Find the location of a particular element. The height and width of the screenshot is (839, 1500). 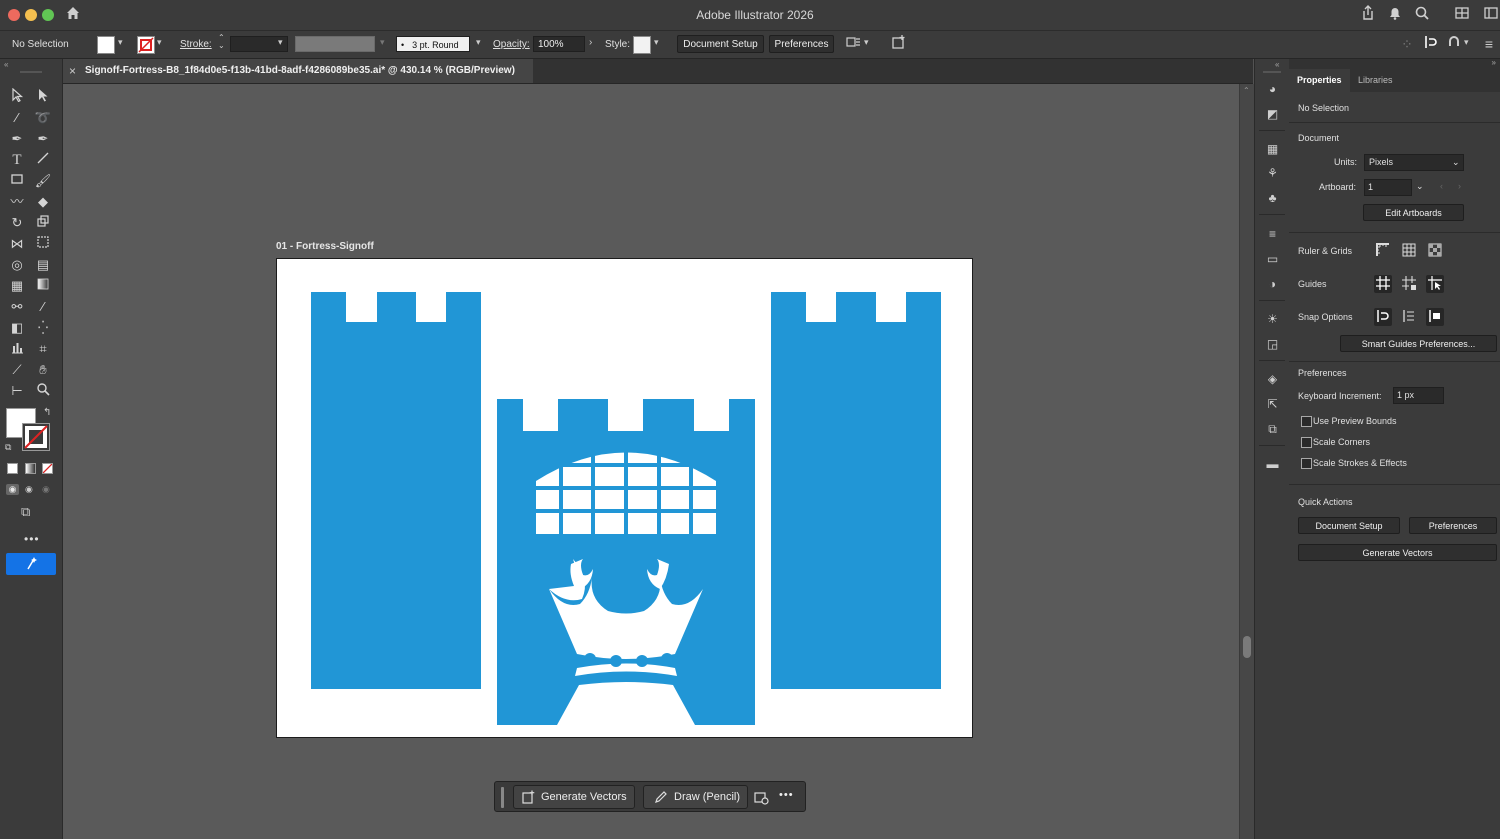

bell-icon is located at coordinates (1395, 15).